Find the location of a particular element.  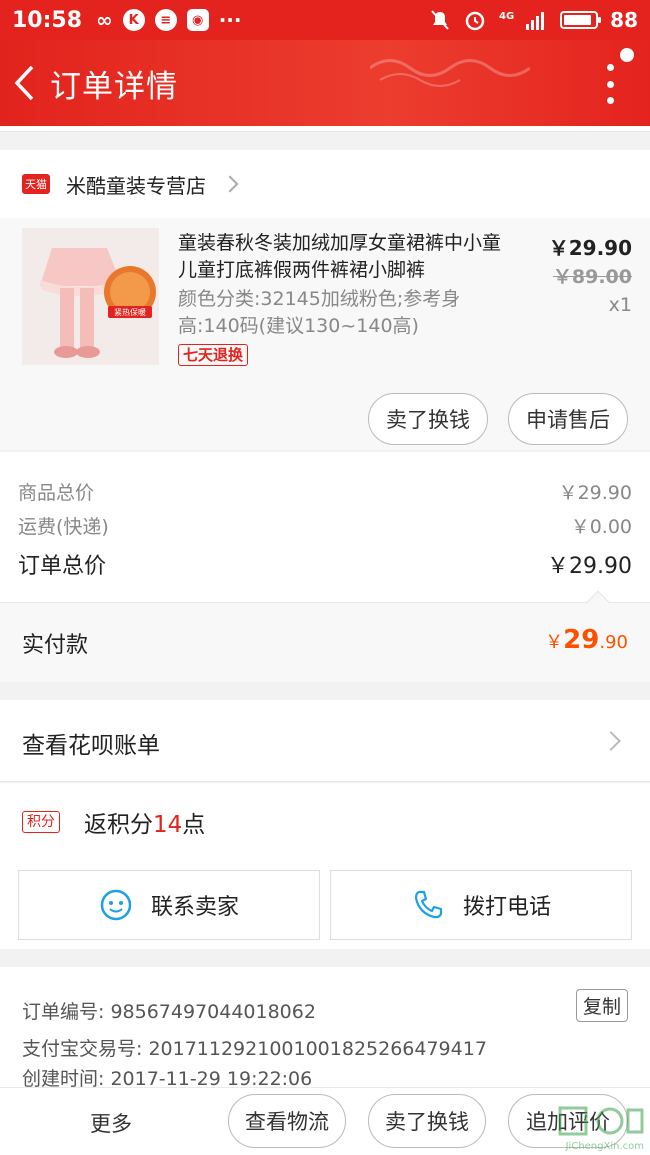

status-notification-icons: ∞ K ≡ ◉ ··· is located at coordinates (168, 20).